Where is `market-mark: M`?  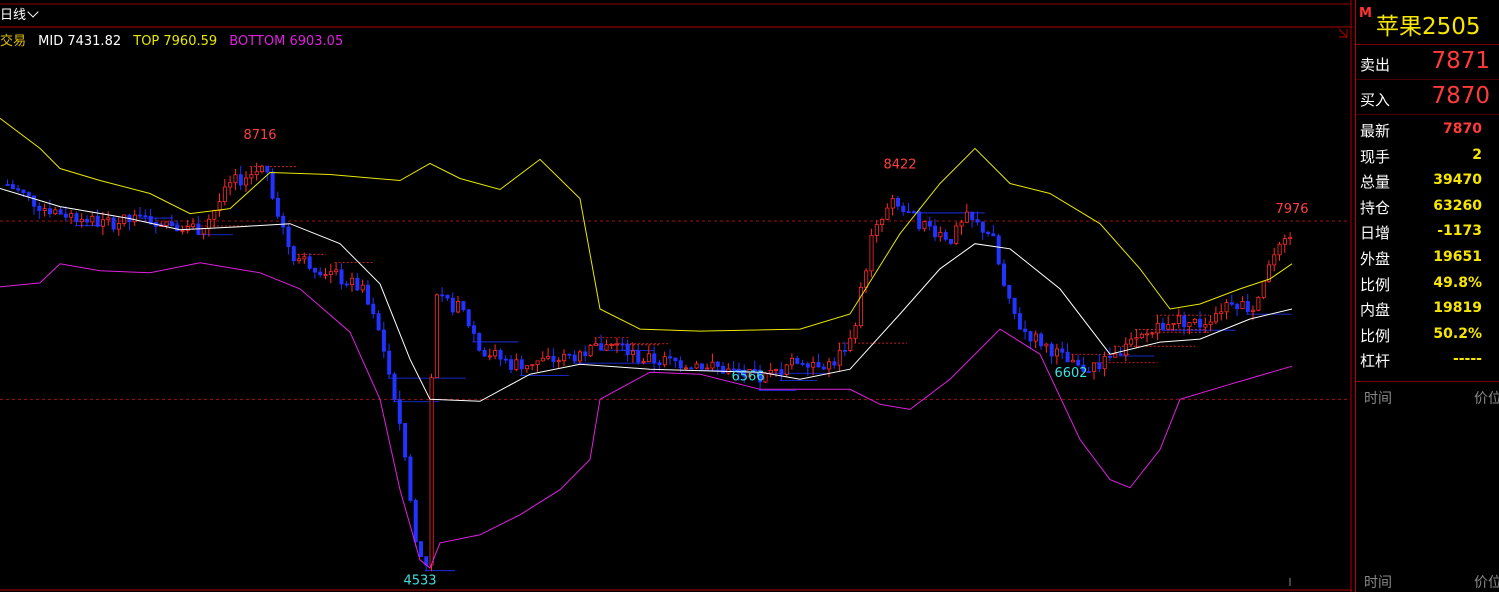 market-mark: M is located at coordinates (1365, 13).